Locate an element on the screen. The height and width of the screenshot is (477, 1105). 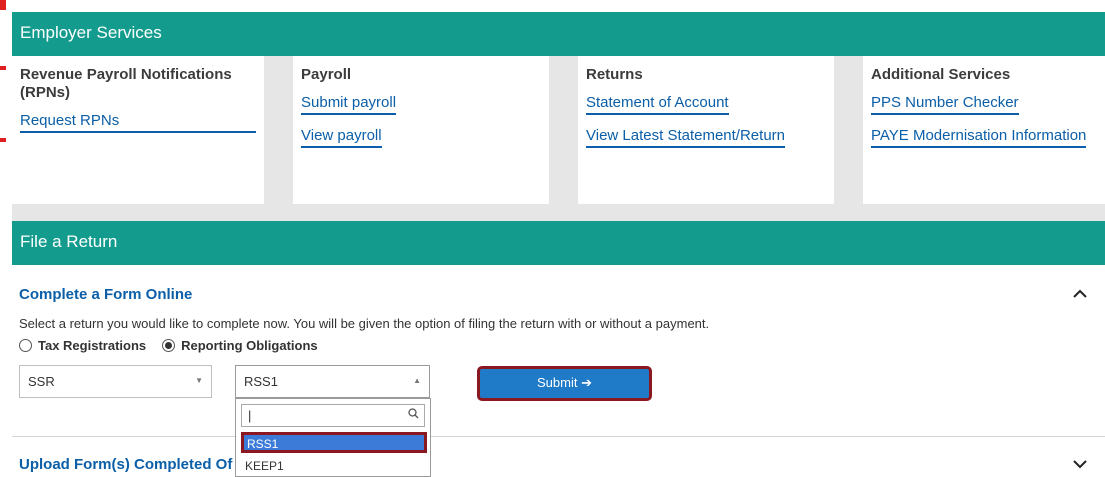
dropdown-option-keep1: KEEP1 is located at coordinates (334, 465).